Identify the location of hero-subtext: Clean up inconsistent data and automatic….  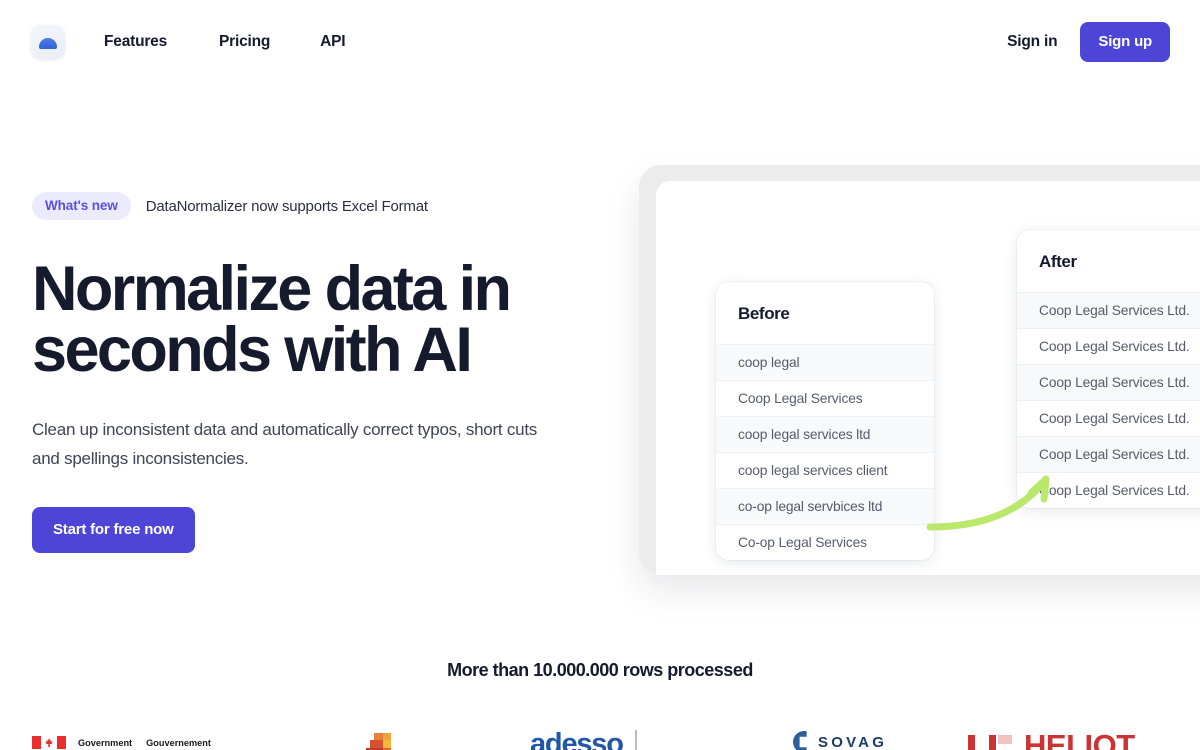
(285, 444).